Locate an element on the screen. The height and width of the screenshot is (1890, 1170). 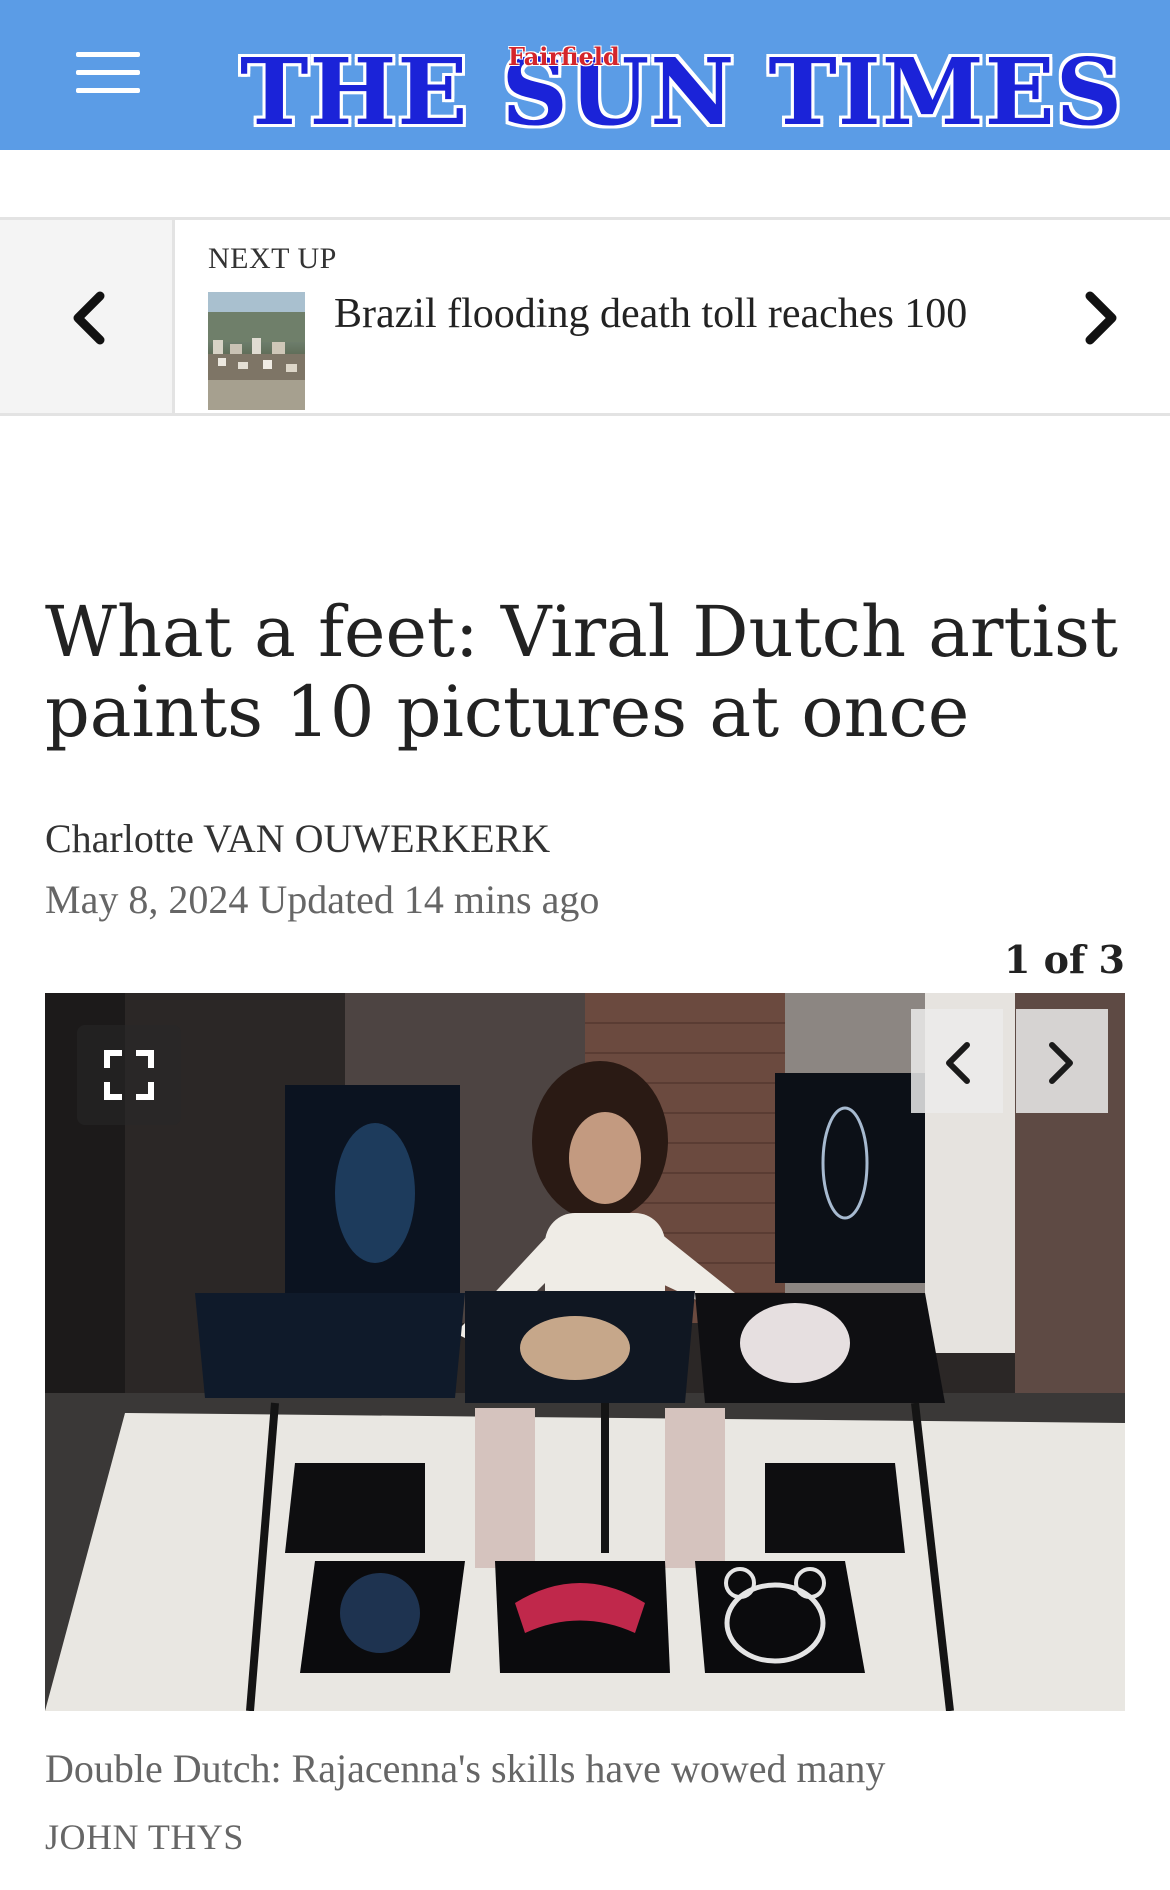
gallery-prev-button is located at coordinates (957, 1061).